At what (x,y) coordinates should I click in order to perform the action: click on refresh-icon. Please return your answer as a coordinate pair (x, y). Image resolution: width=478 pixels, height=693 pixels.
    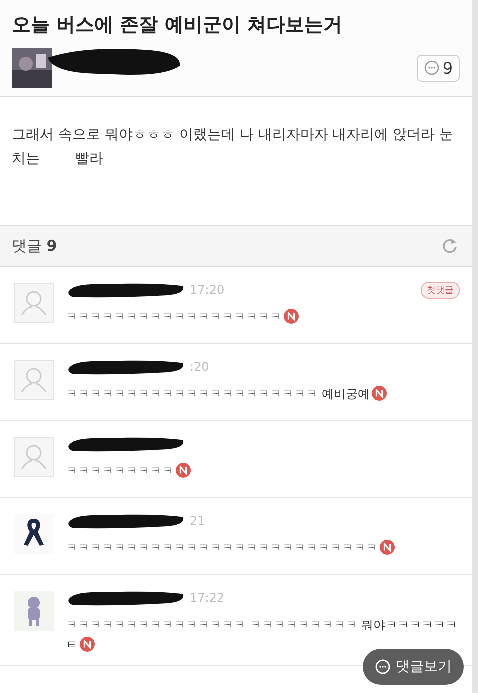
    Looking at the image, I should click on (450, 246).